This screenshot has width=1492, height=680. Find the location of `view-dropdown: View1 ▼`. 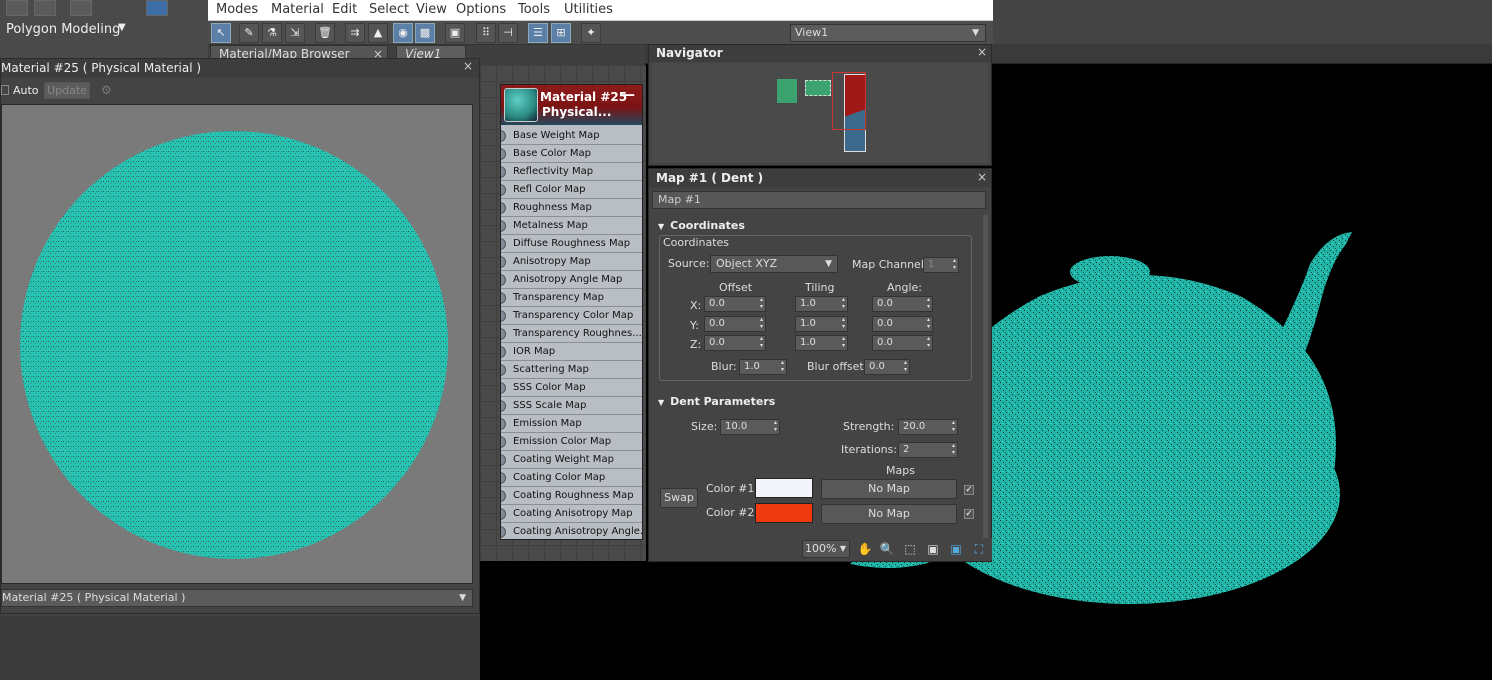

view-dropdown: View1 ▼ is located at coordinates (888, 33).